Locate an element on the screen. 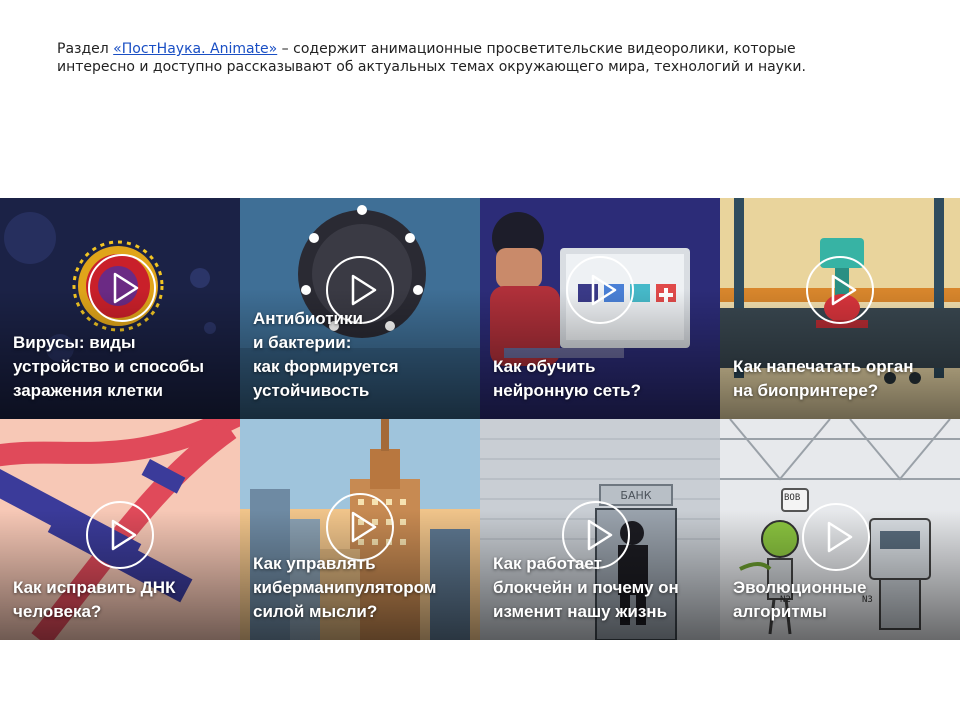 This screenshot has height=720, width=960. video-title: Как обучить нейронную сеть? is located at coordinates (601, 379).